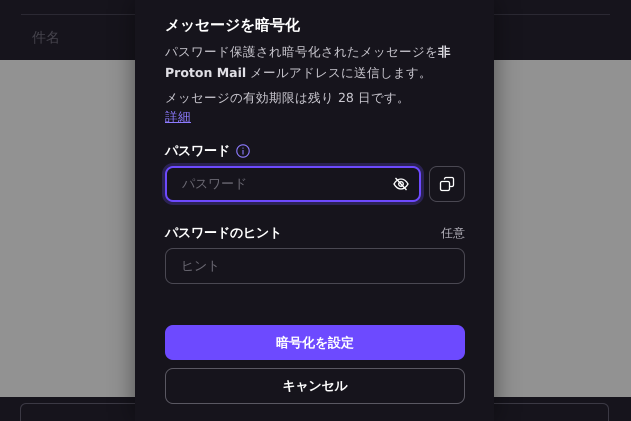 This screenshot has width=631, height=421. Describe the element at coordinates (315, 386) in the screenshot. I see `cancel-button: キャンセル` at that location.